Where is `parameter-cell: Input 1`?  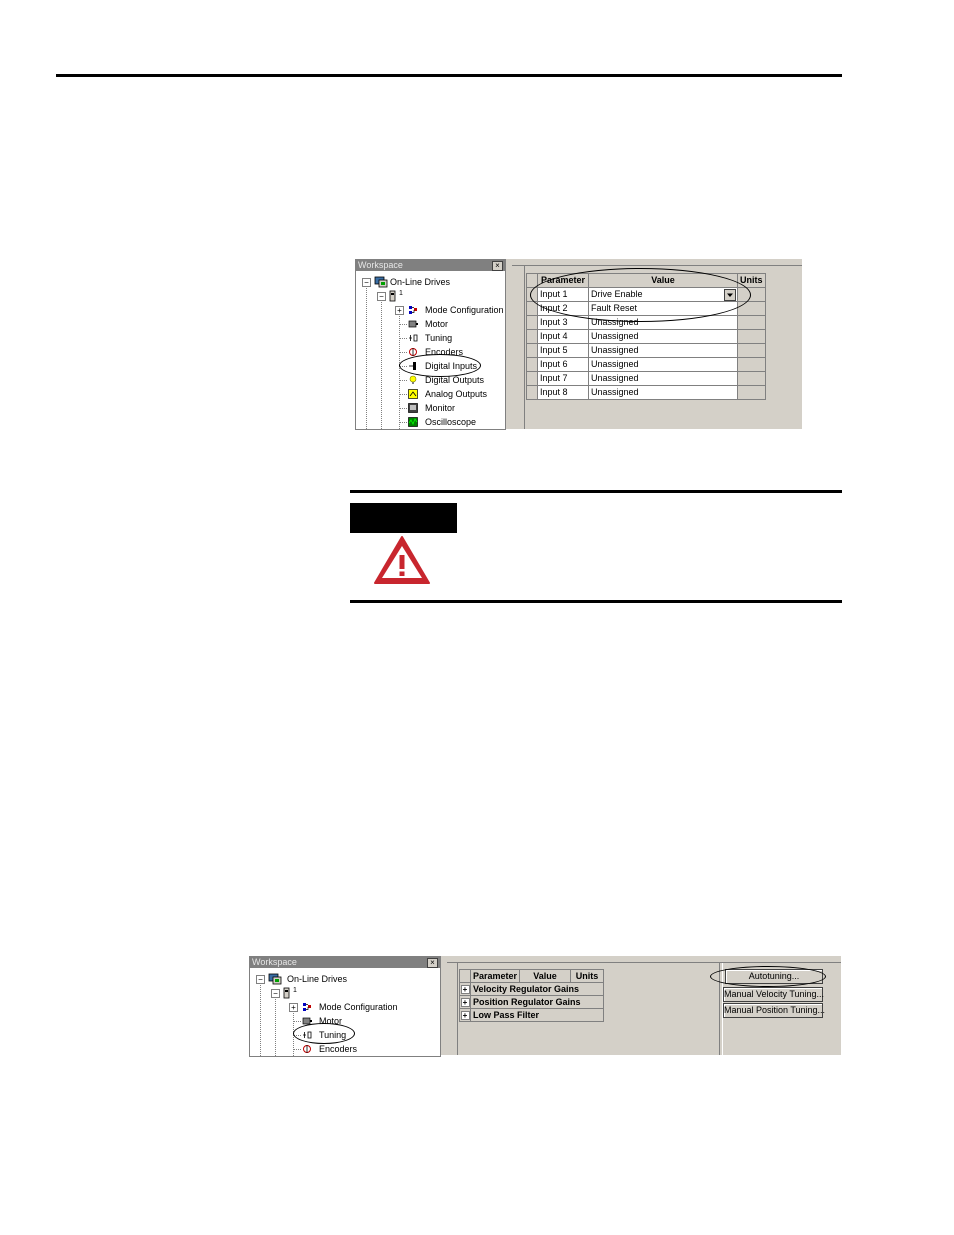 parameter-cell: Input 1 is located at coordinates (563, 294).